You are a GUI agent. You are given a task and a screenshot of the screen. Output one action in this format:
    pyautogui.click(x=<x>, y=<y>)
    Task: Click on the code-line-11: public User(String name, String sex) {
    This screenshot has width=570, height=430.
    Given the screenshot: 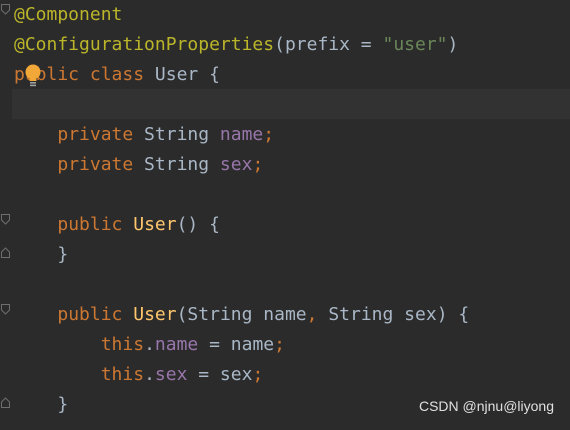 What is the action you would take?
    pyautogui.click(x=292, y=315)
    